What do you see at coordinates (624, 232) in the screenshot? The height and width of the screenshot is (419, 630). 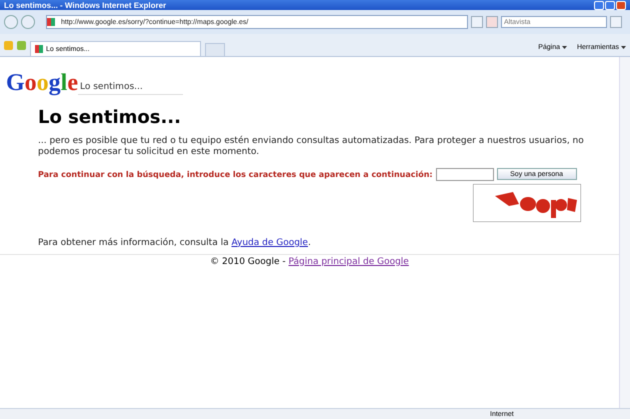 I see `scrollbar` at bounding box center [624, 232].